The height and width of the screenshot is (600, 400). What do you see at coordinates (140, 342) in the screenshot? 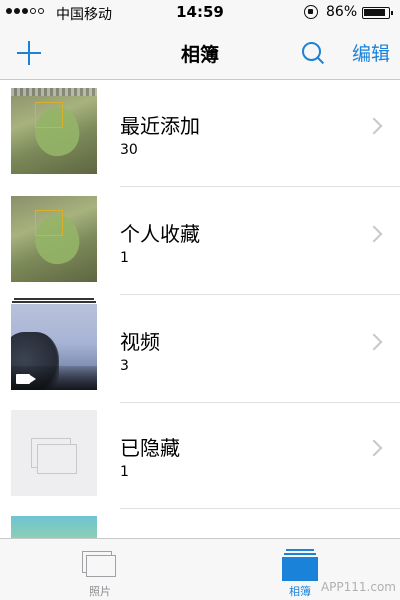
I see `album-name: 视频` at bounding box center [140, 342].